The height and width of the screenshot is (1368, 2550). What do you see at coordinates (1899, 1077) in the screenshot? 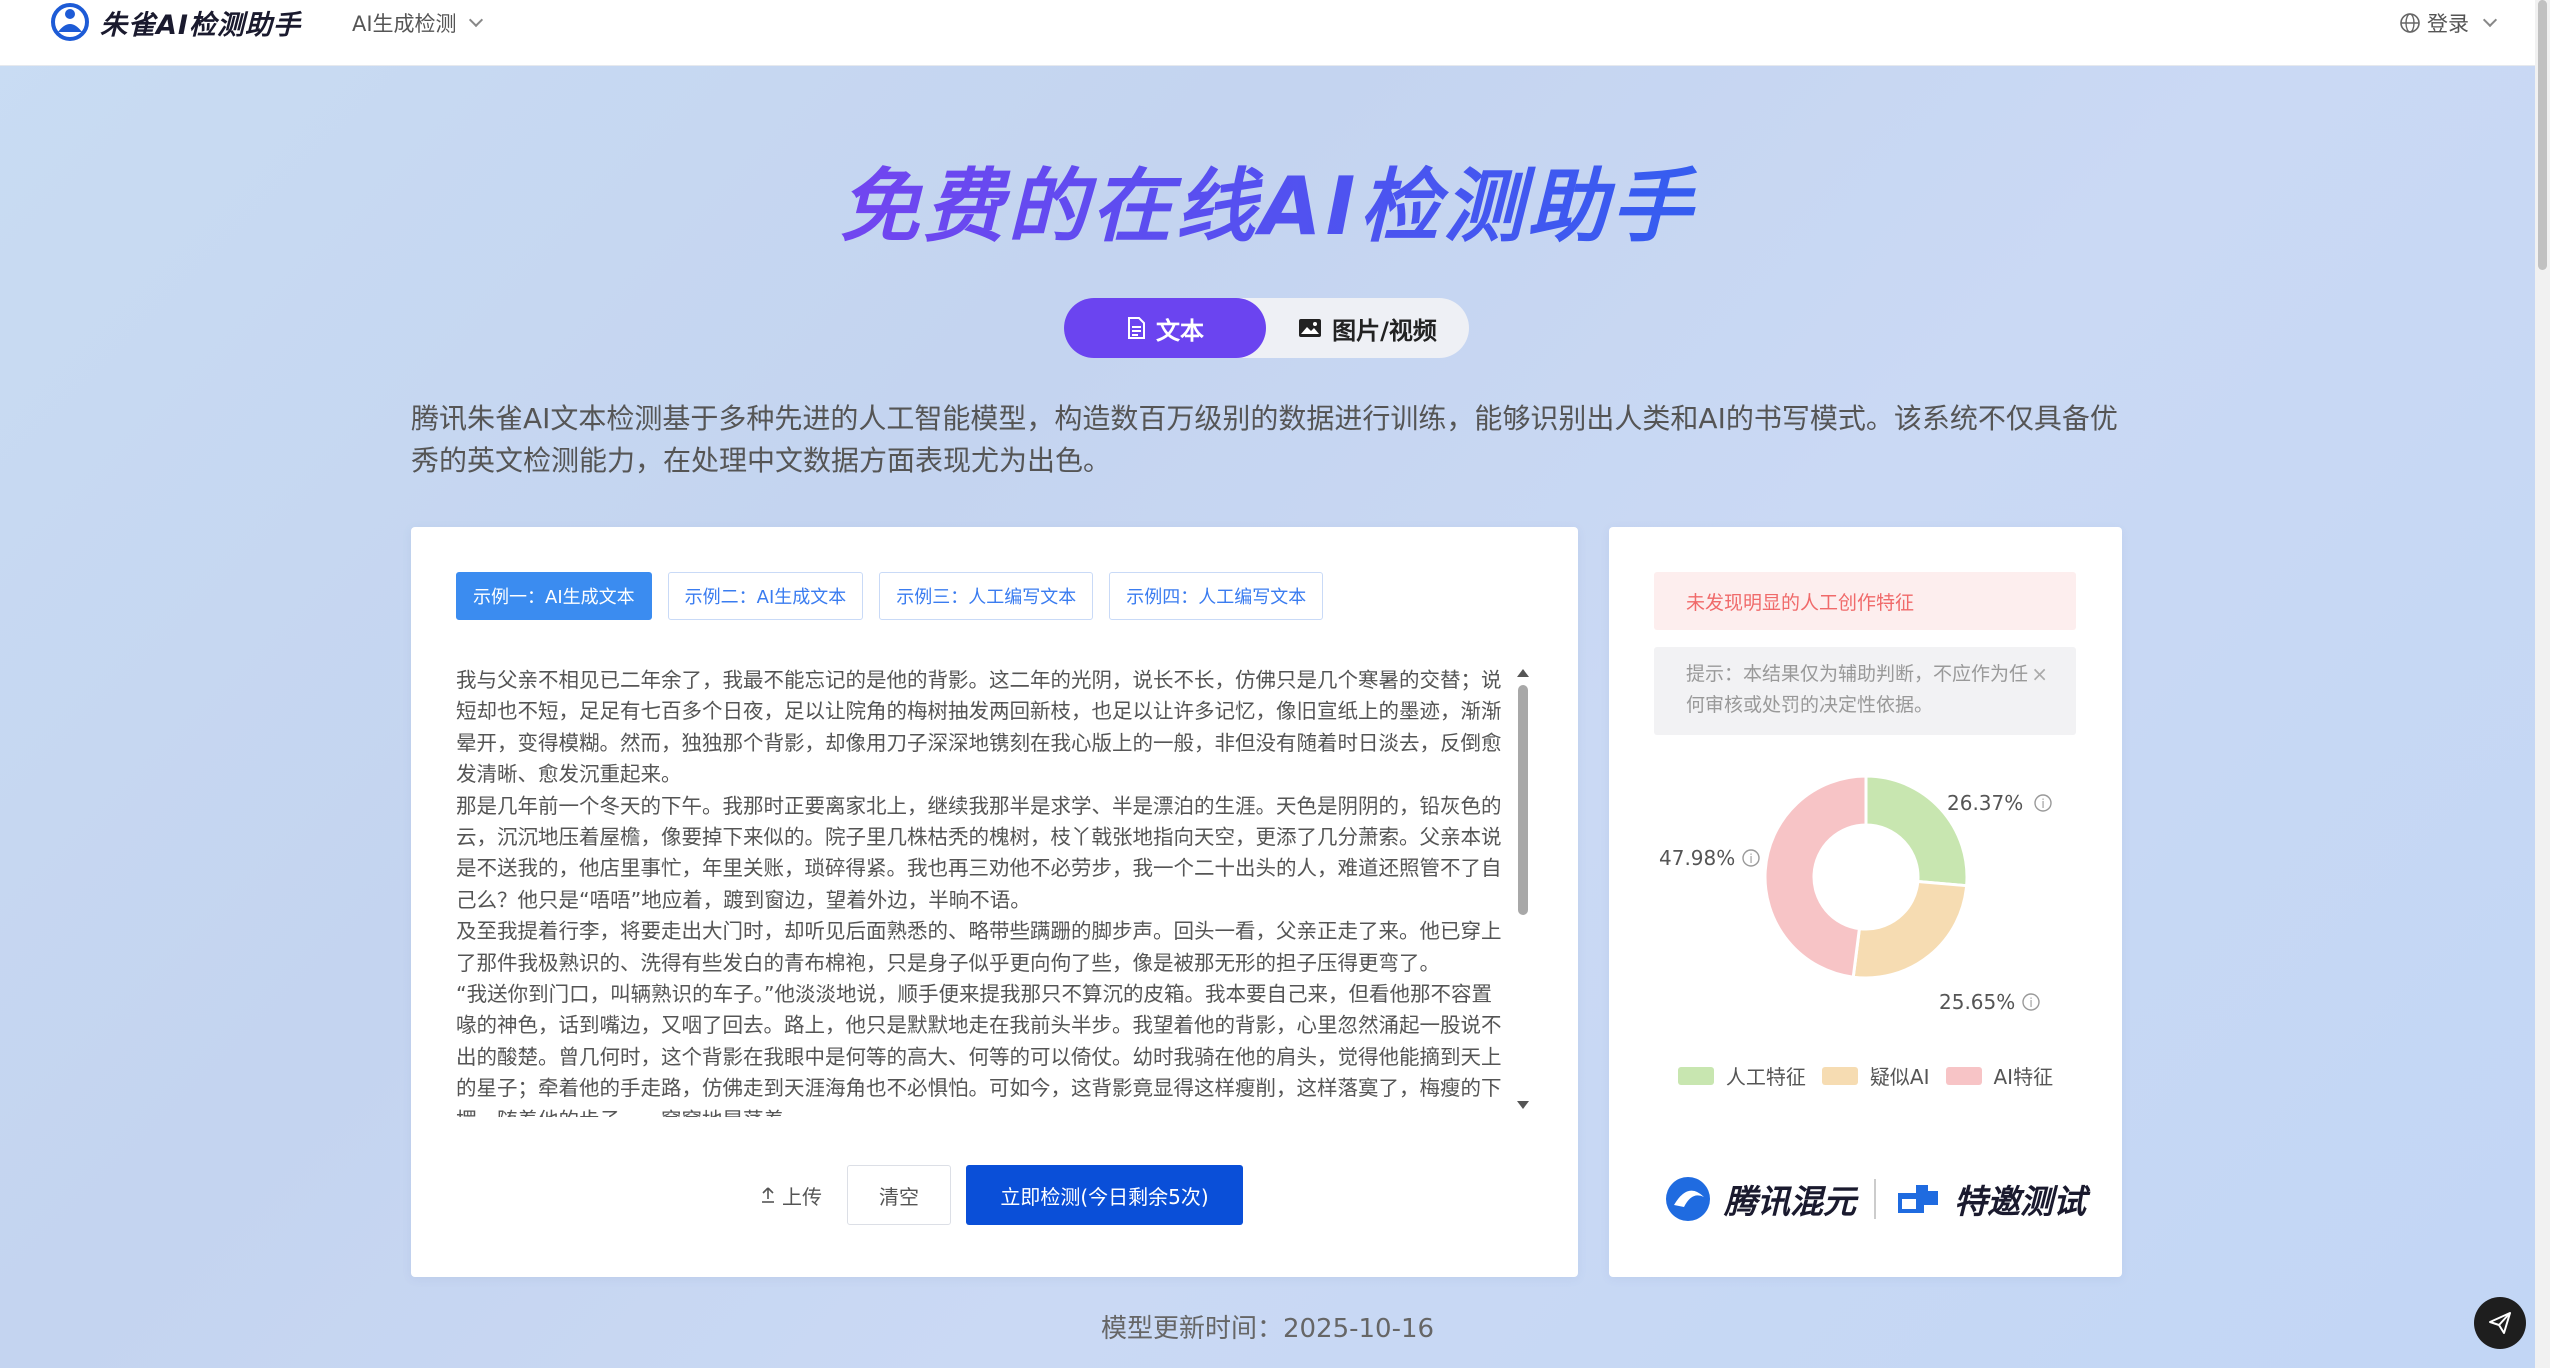
I see `legend-label: 疑似AI` at bounding box center [1899, 1077].